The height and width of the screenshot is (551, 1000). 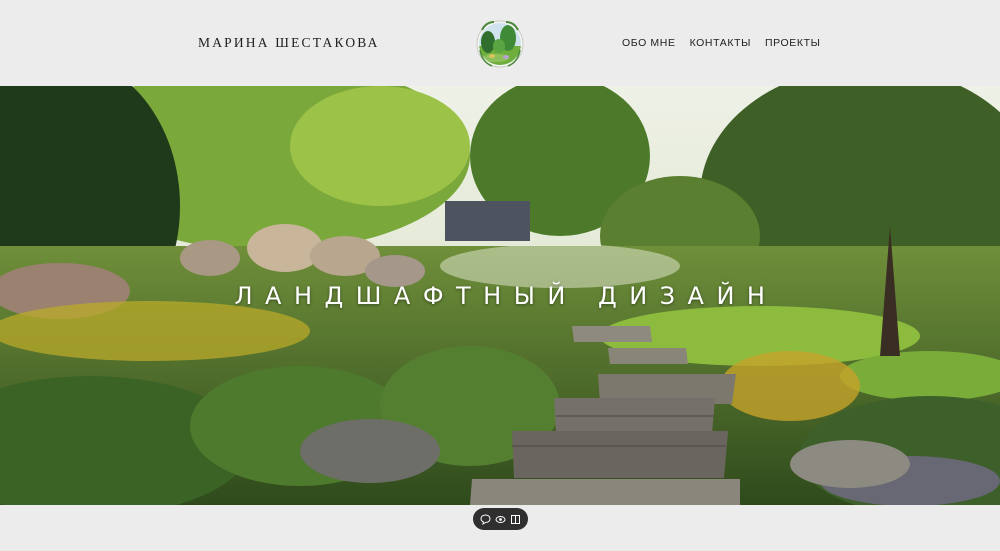 I want to click on eye-icon, so click(x=500, y=519).